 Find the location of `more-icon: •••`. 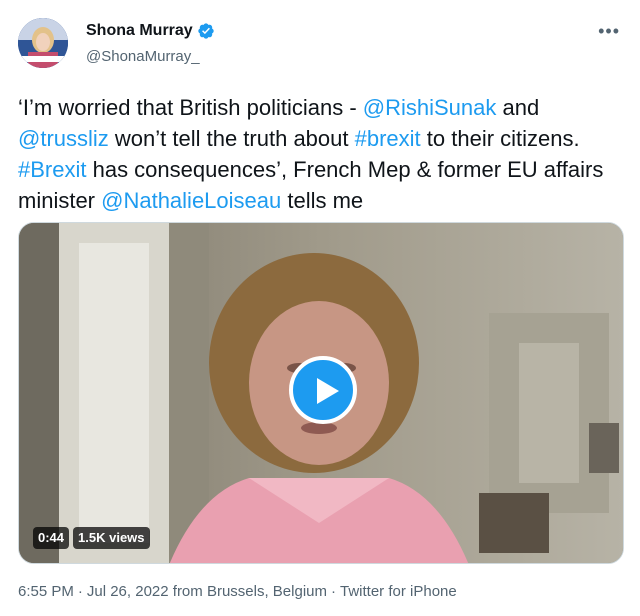

more-icon: ••• is located at coordinates (609, 31).